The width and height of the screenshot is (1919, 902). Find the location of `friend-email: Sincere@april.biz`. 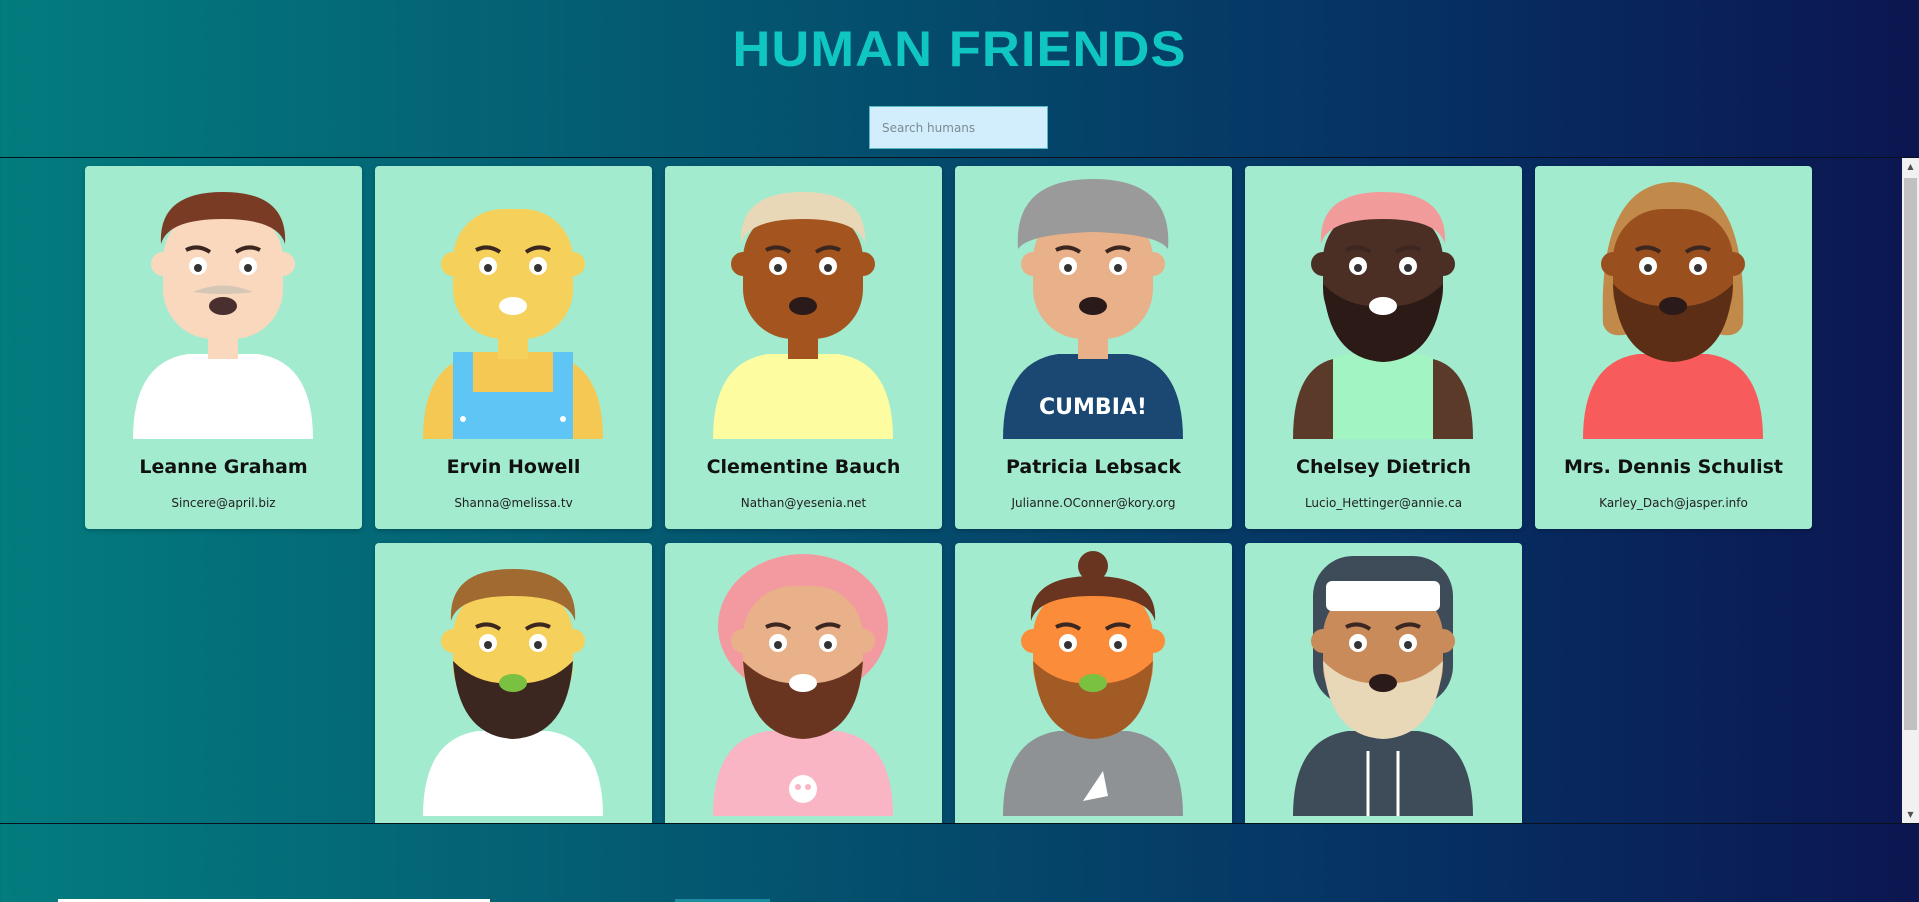

friend-email: Sincere@april.biz is located at coordinates (223, 503).